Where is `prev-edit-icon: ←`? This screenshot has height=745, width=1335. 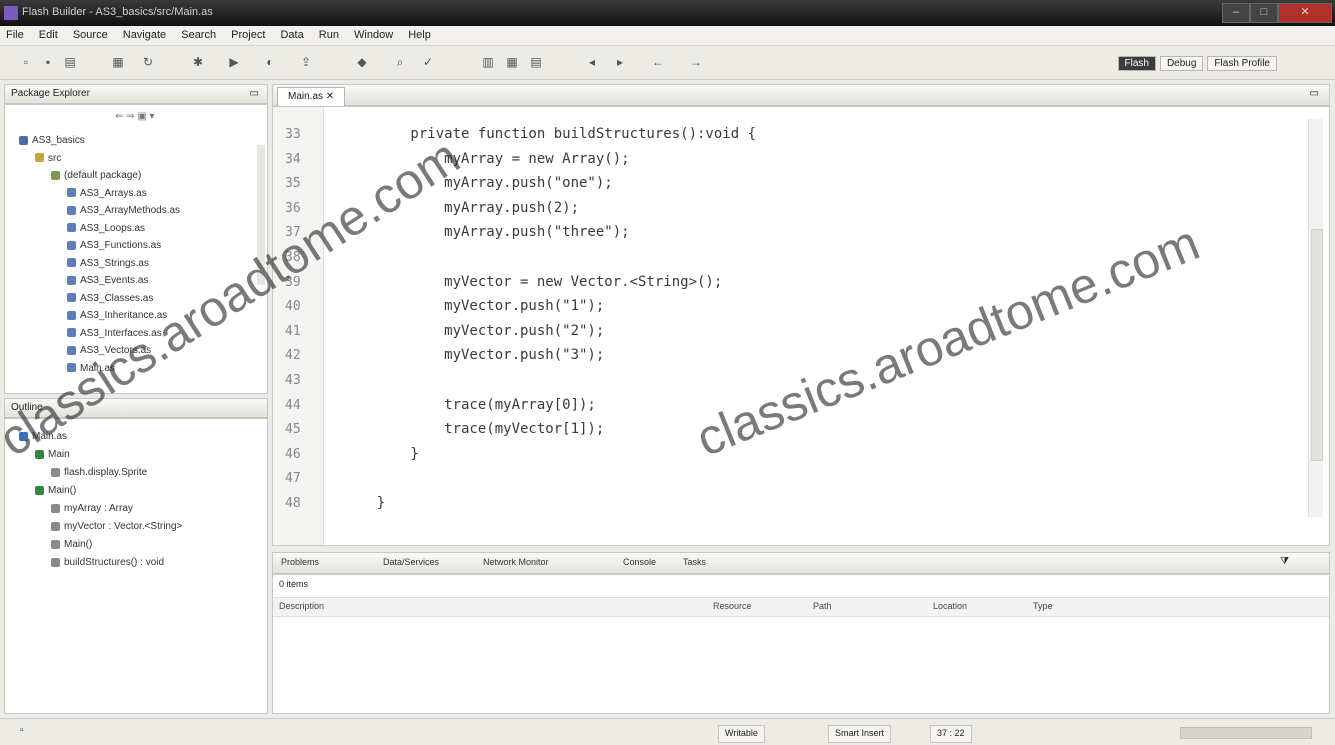
prev-edit-icon: ← is located at coordinates (658, 62).